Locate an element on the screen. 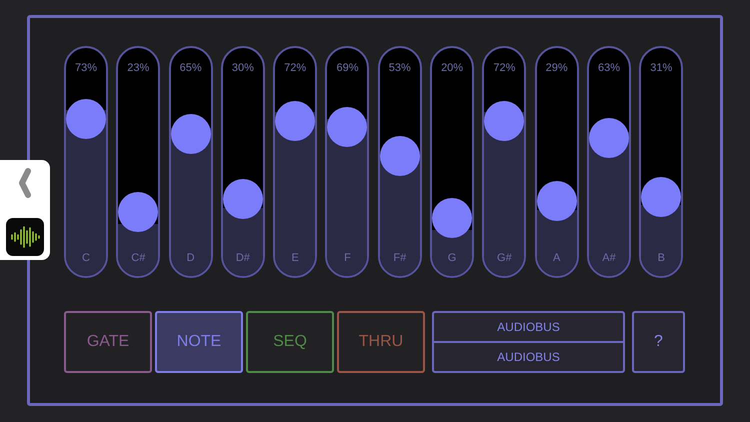 Image resolution: width=750 pixels, height=422 pixels. note-slider: 53% F# is located at coordinates (400, 162).